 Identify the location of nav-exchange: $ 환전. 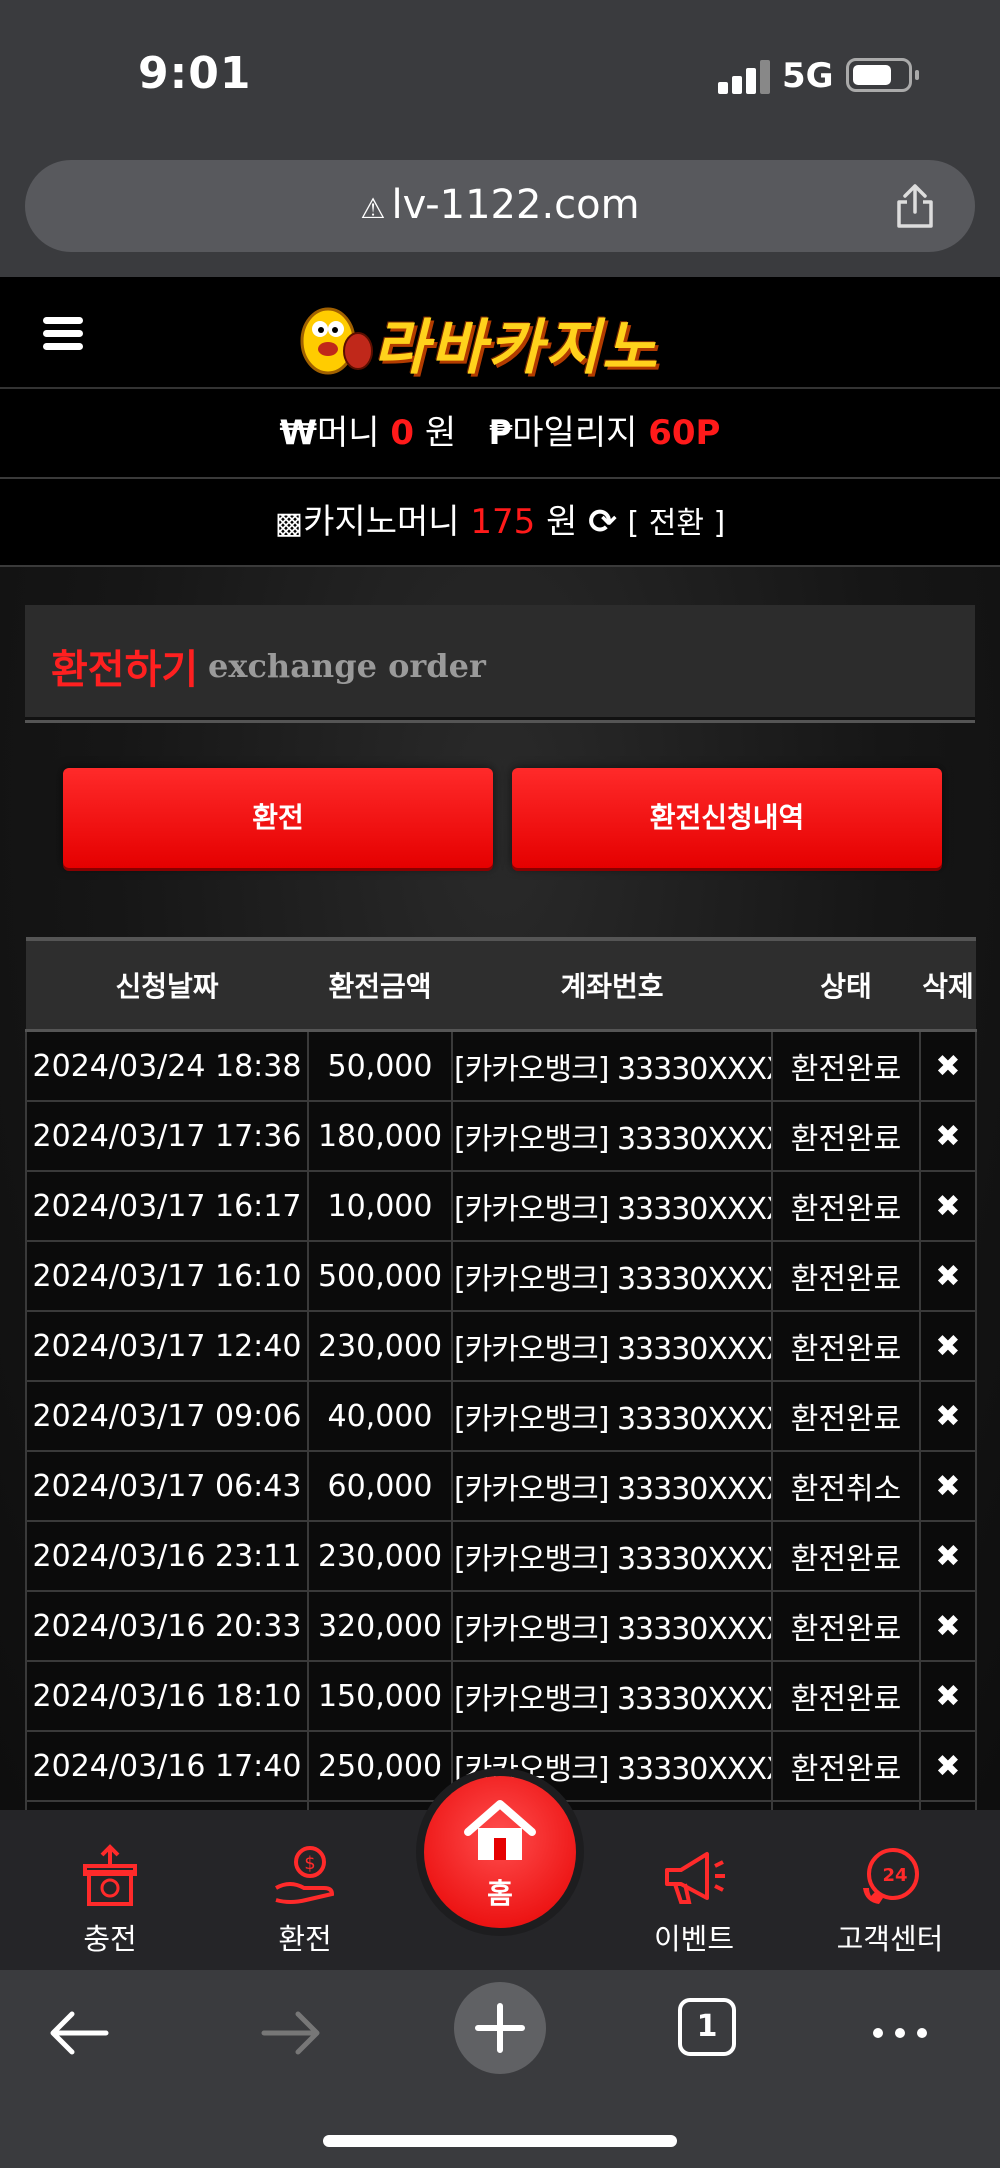
(305, 1901).